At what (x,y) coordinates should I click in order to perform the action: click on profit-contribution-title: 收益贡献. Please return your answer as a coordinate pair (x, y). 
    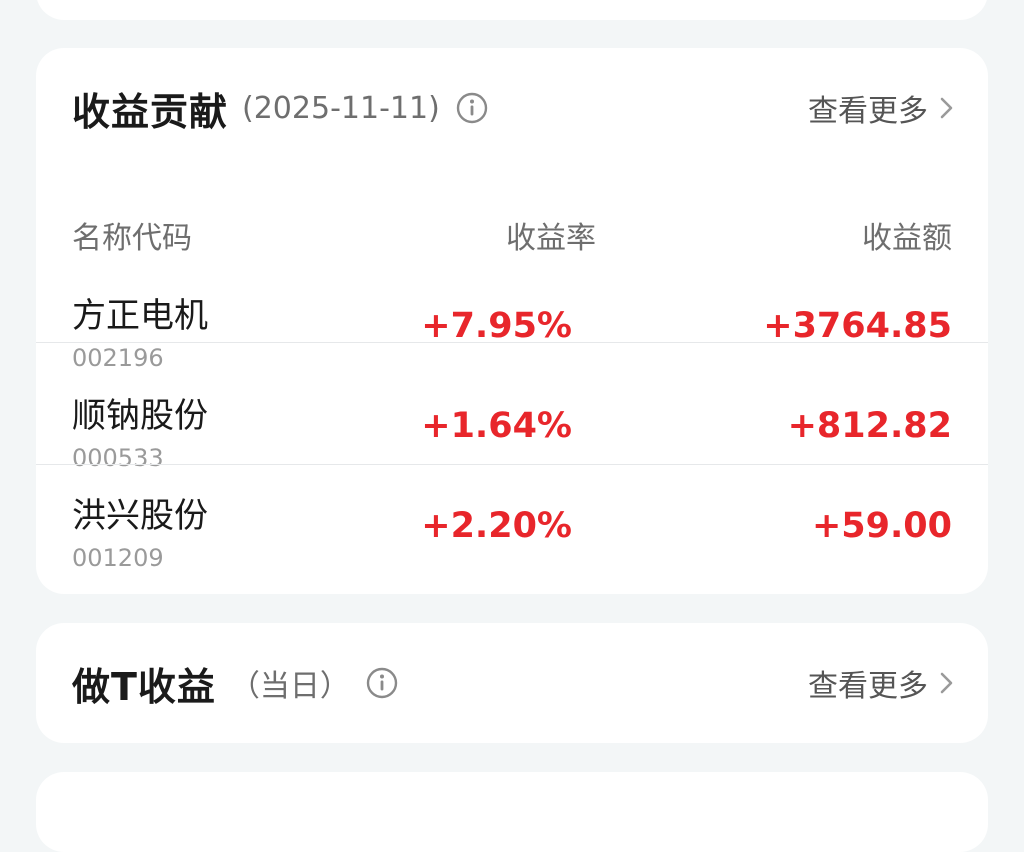
    Looking at the image, I should click on (150, 111).